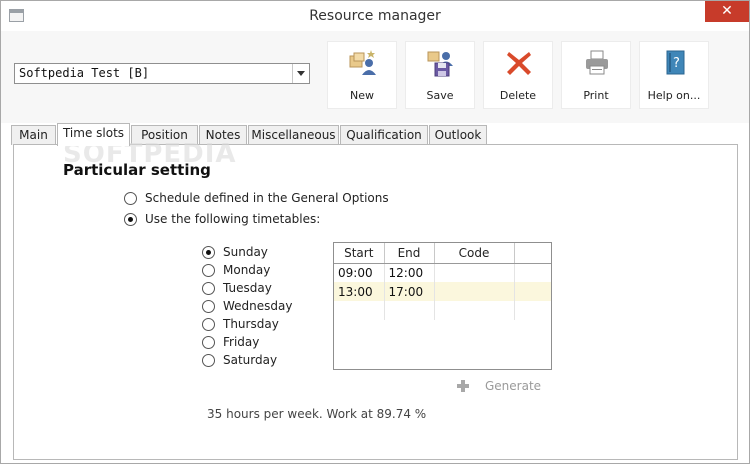  I want to click on day-label: Monday, so click(247, 270).